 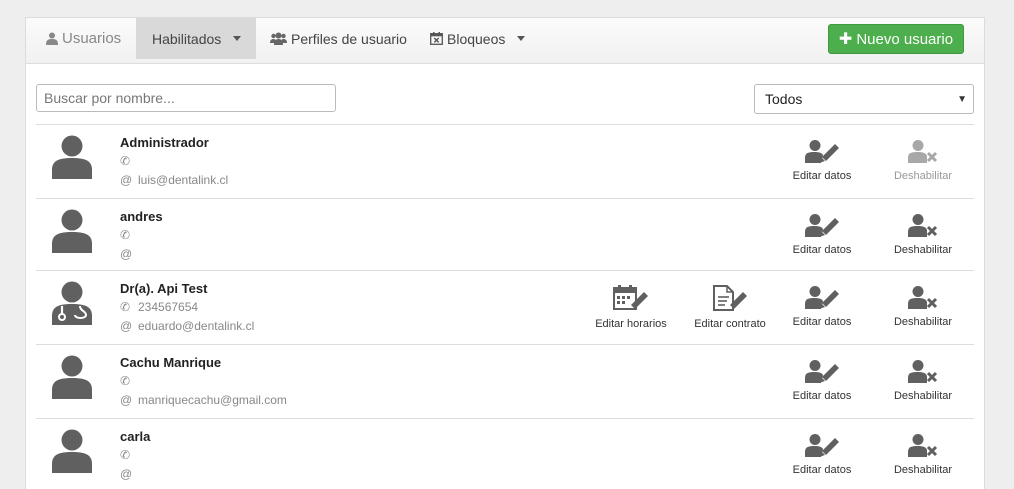 What do you see at coordinates (436, 38) in the screenshot?
I see `calendar-times-icon` at bounding box center [436, 38].